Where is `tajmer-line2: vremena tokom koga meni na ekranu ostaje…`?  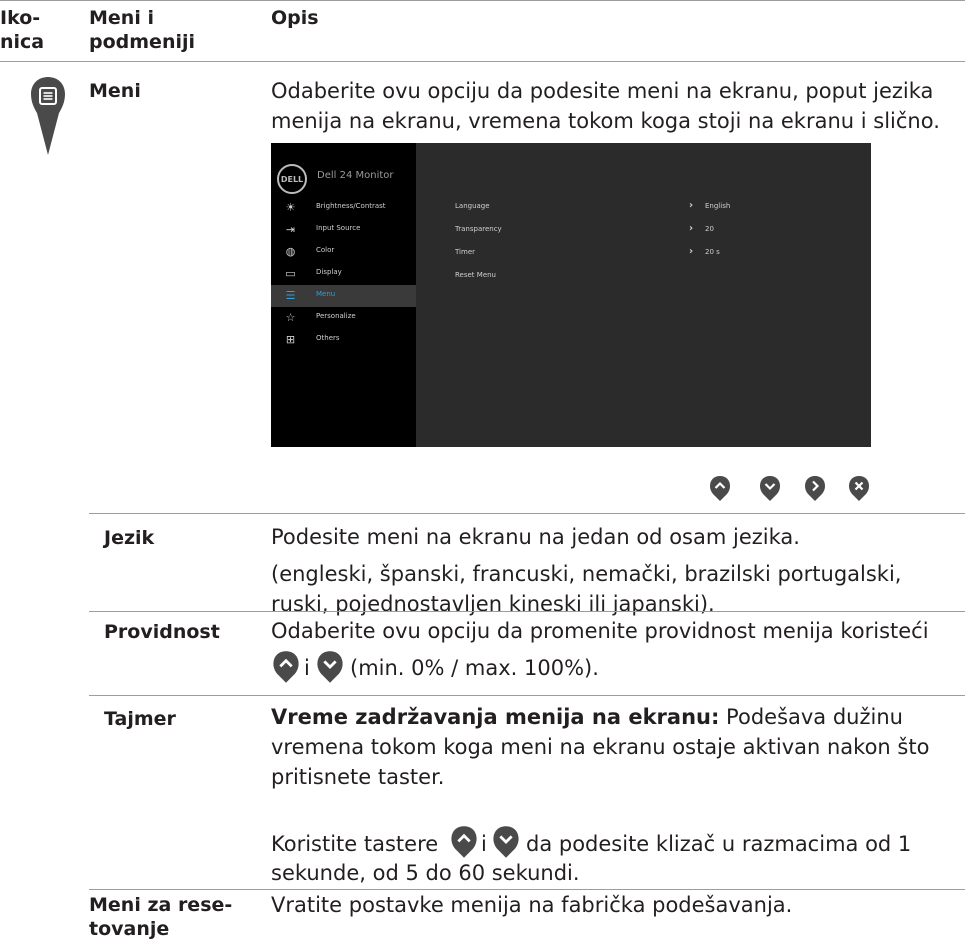
tajmer-line2: vremena tokom koga meni na ekranu ostaje… is located at coordinates (600, 747).